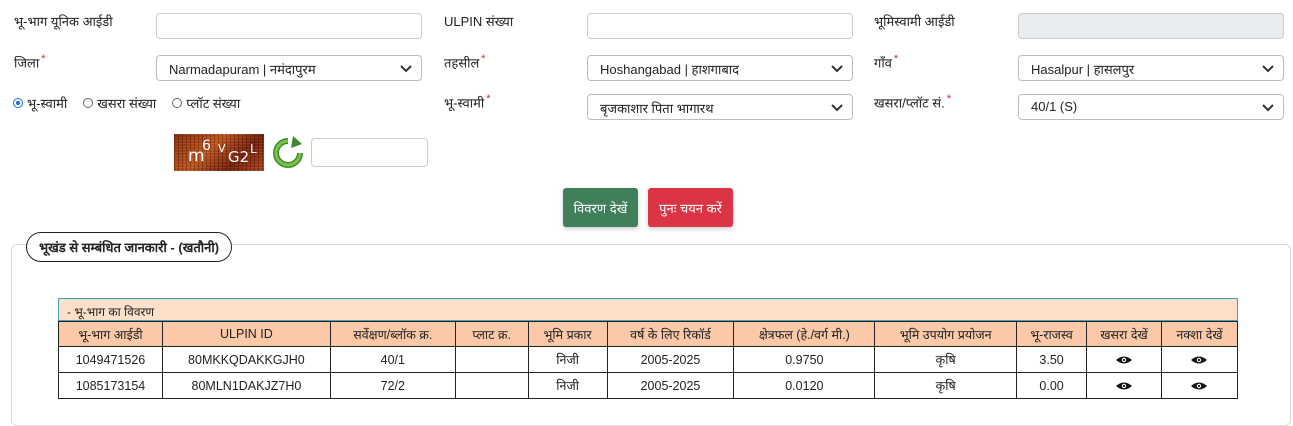  I want to click on search-mode-group: भू-स्वामी खसरा संख्या प्लॉट संख्या, so click(126, 103).